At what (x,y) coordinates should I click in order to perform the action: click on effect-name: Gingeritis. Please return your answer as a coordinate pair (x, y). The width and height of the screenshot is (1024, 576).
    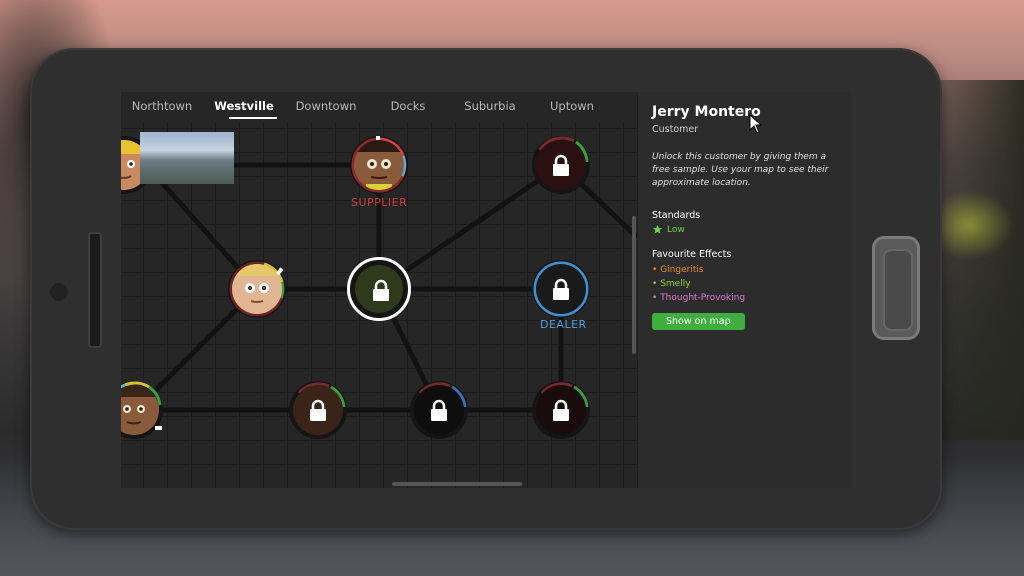
    Looking at the image, I should click on (682, 270).